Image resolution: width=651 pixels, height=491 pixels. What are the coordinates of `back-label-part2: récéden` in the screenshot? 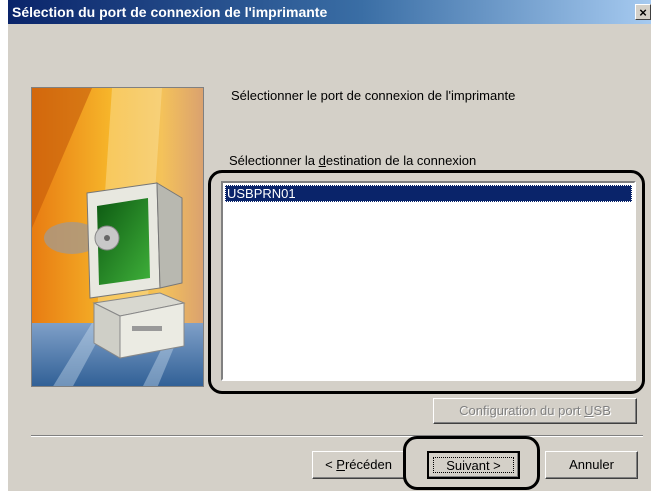 It's located at (368, 464).